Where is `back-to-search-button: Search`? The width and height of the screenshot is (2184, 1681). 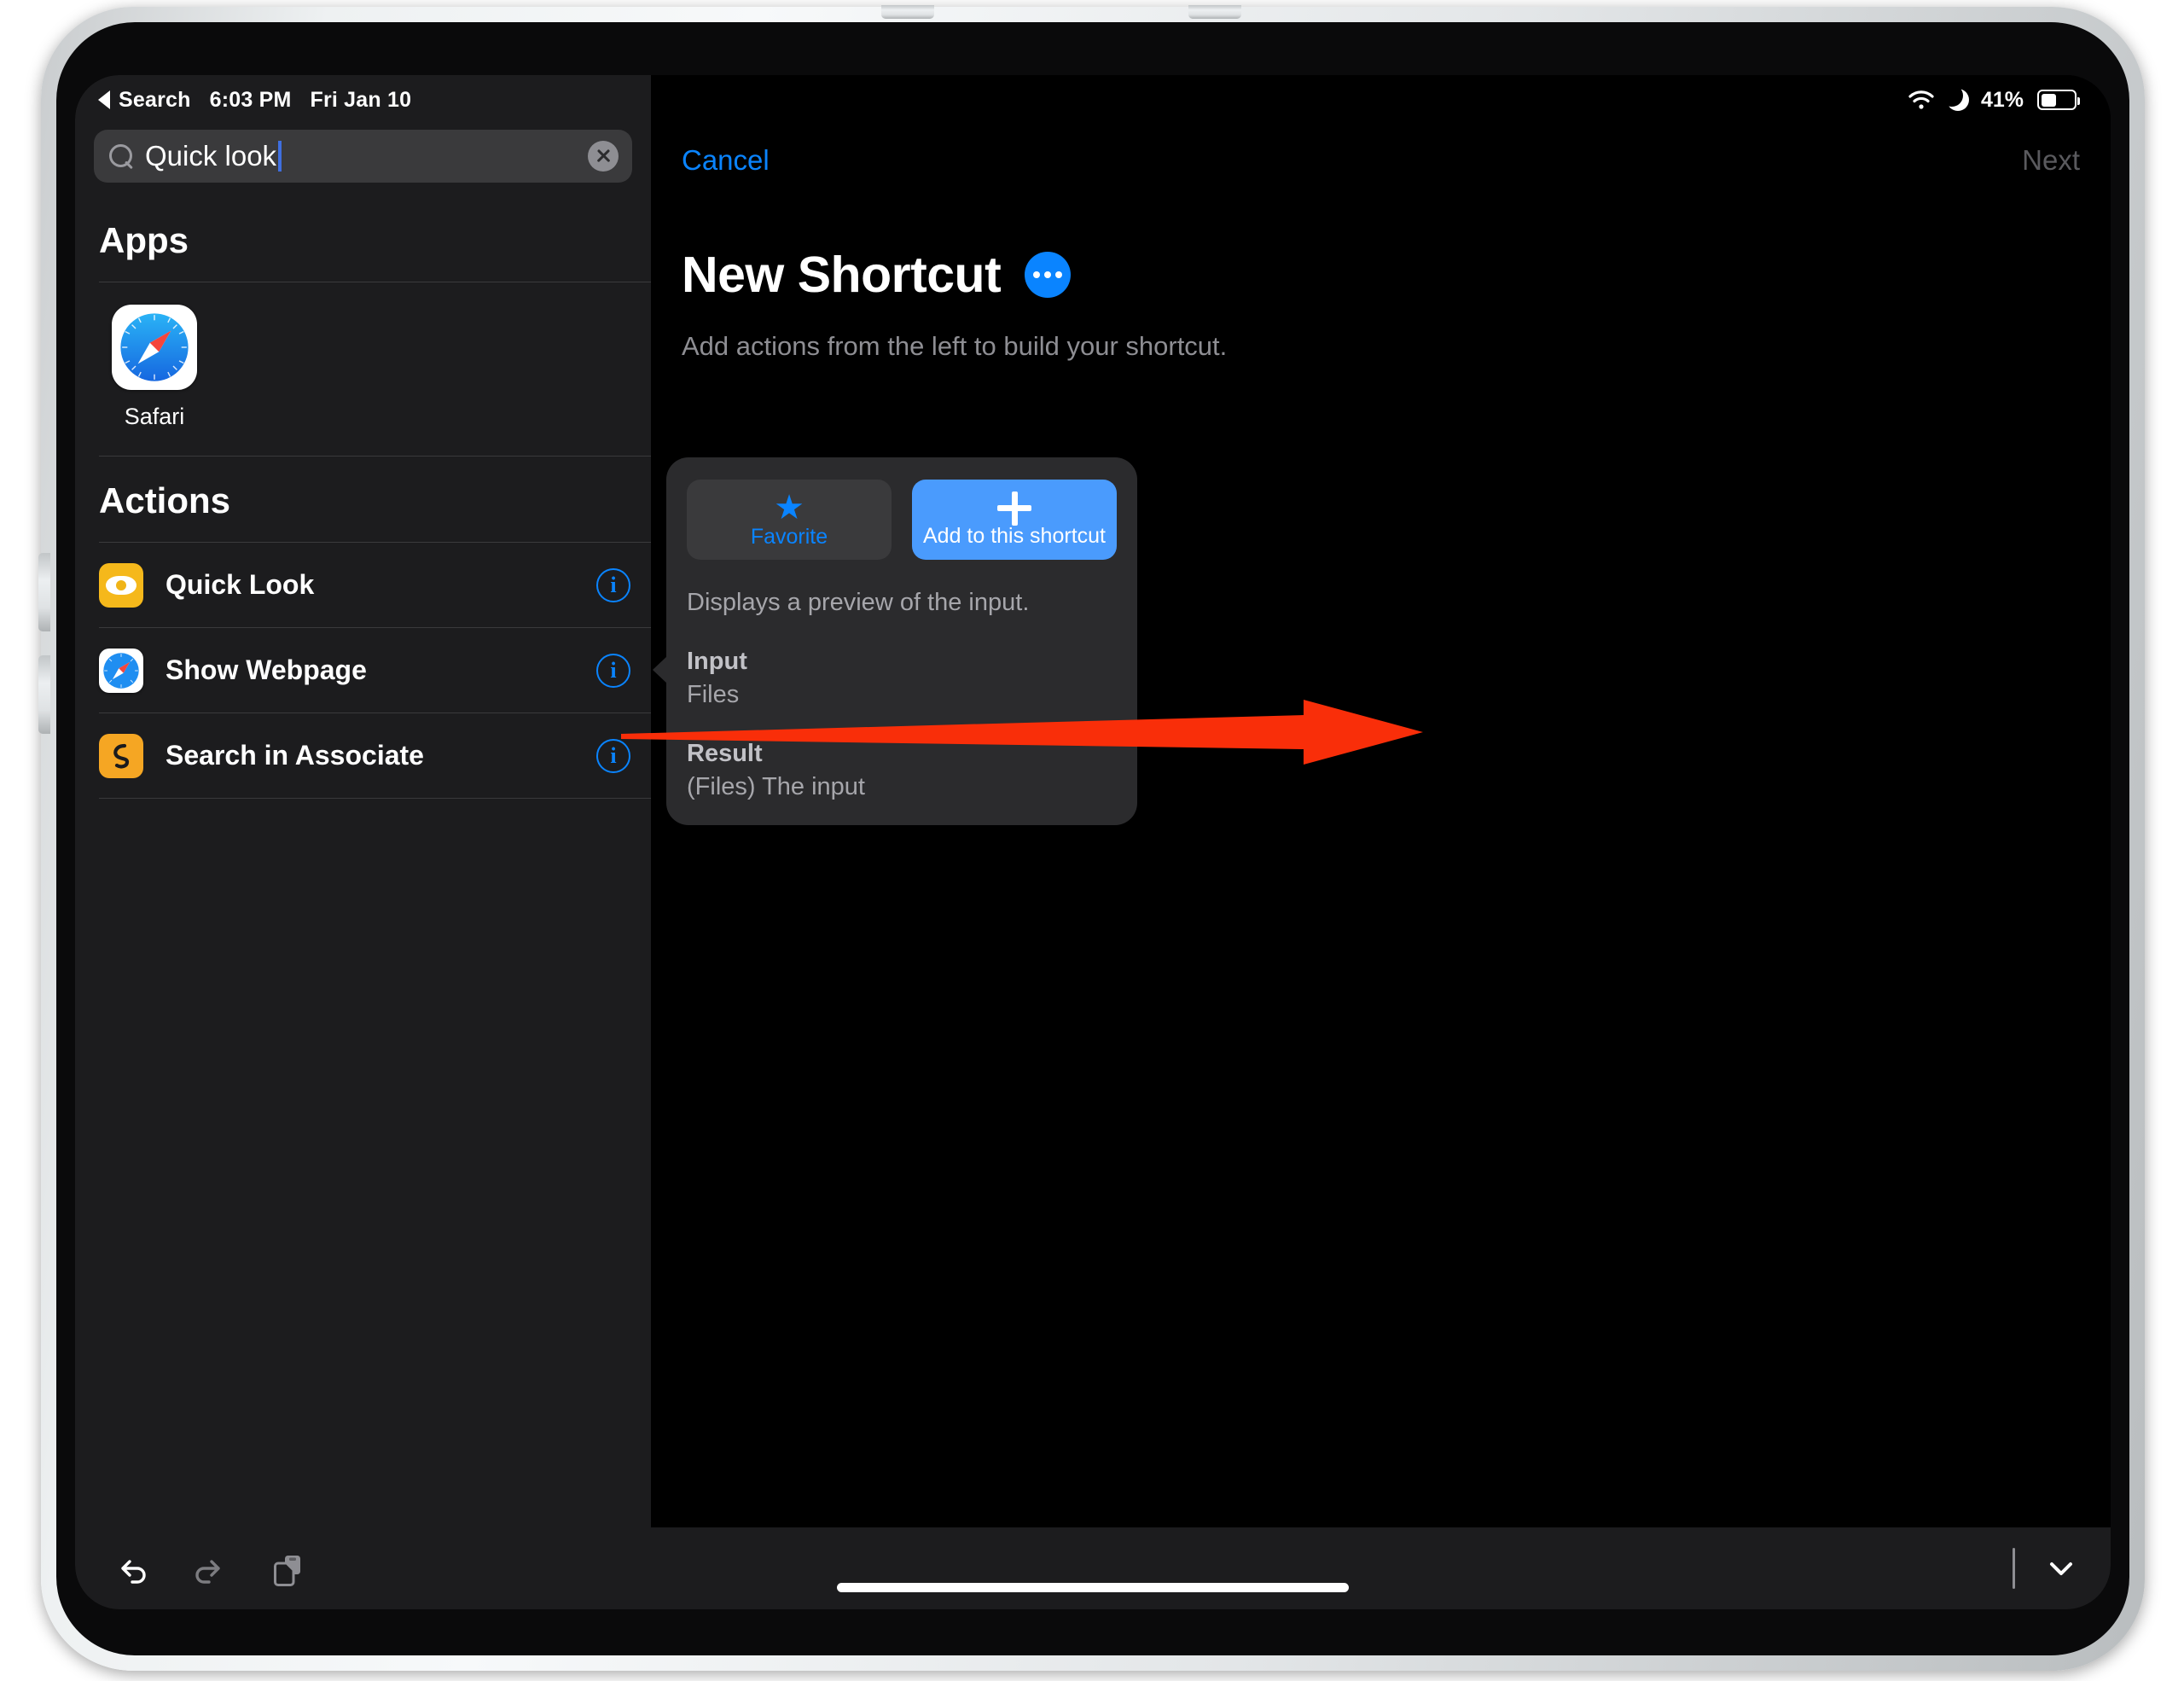 back-to-search-button: Search is located at coordinates (144, 101).